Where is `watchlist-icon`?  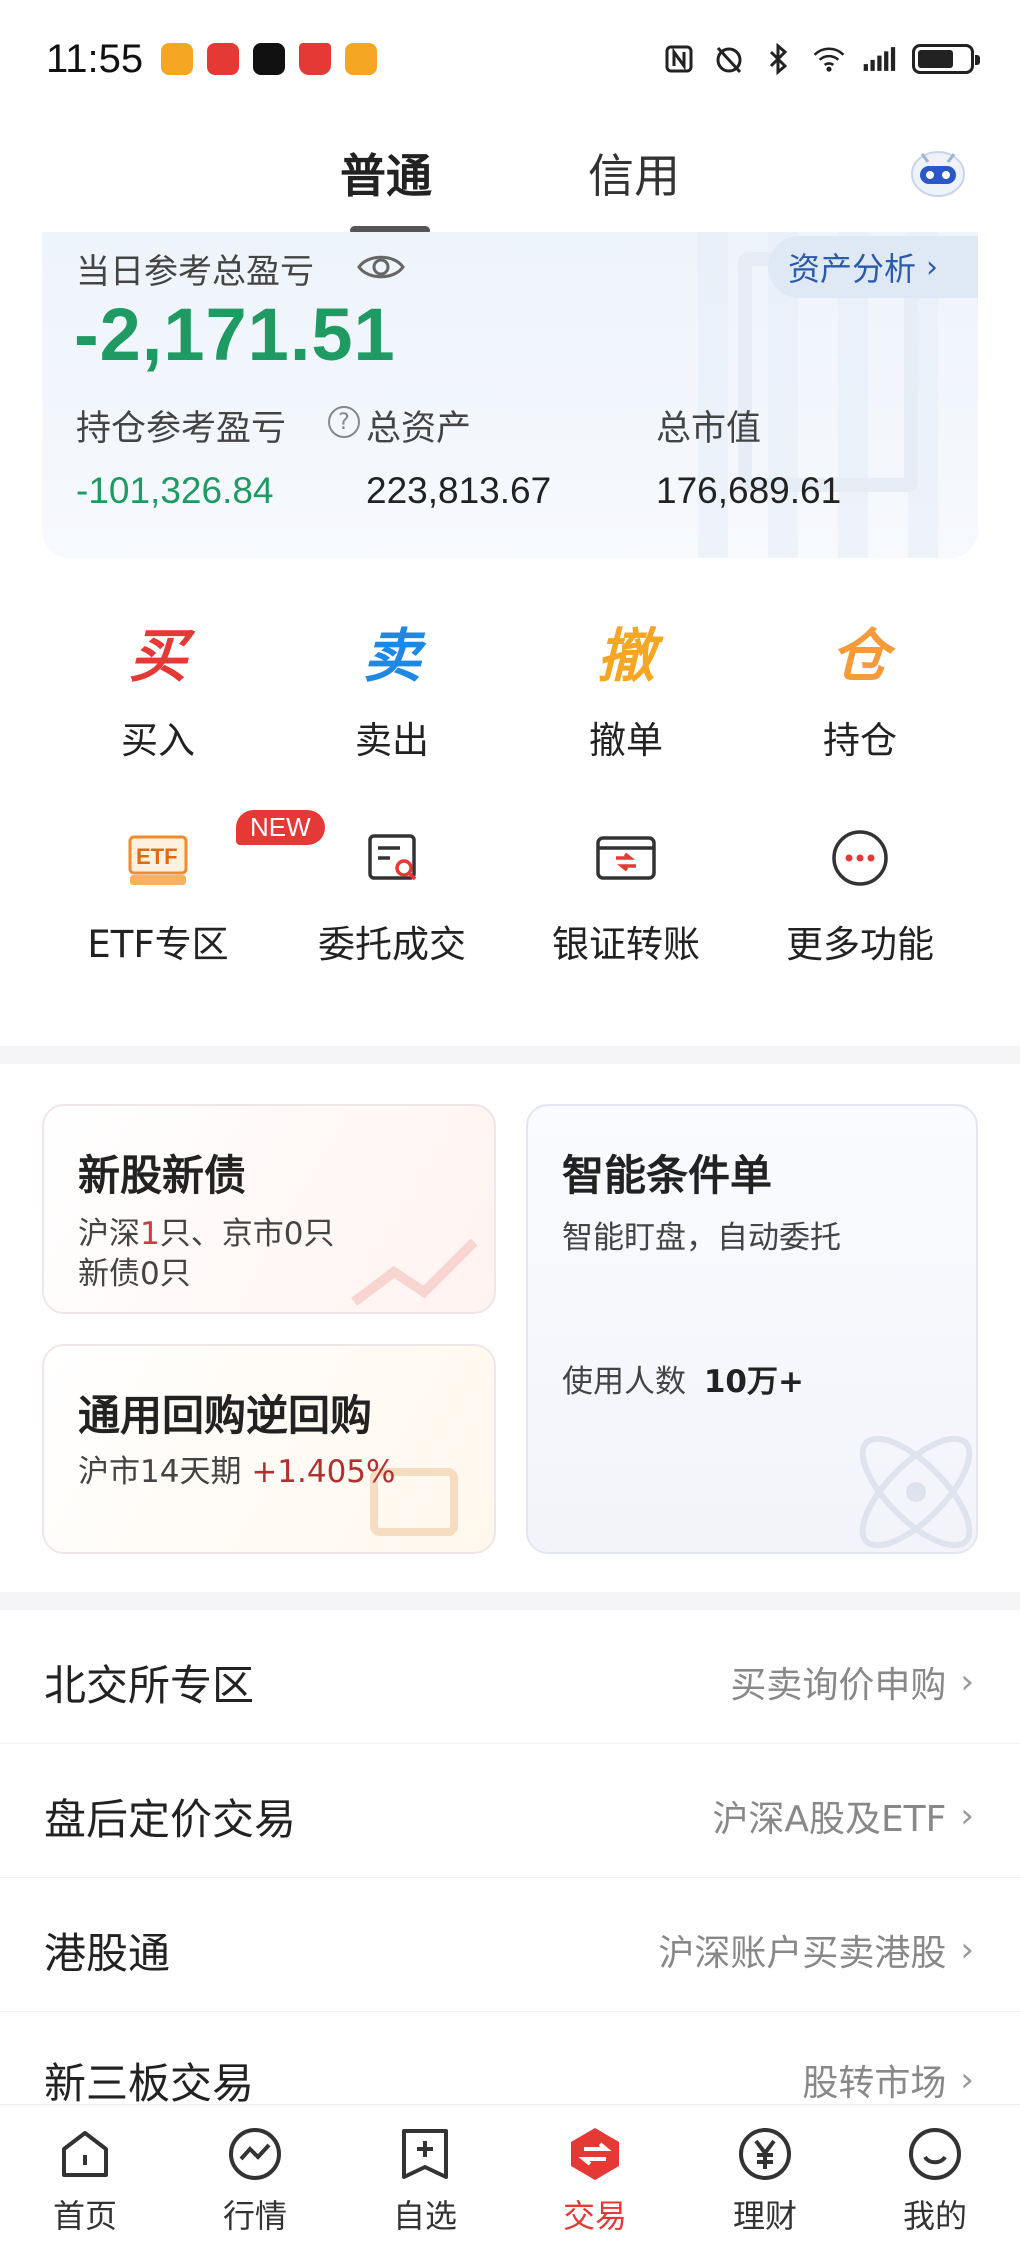 watchlist-icon is located at coordinates (425, 2154).